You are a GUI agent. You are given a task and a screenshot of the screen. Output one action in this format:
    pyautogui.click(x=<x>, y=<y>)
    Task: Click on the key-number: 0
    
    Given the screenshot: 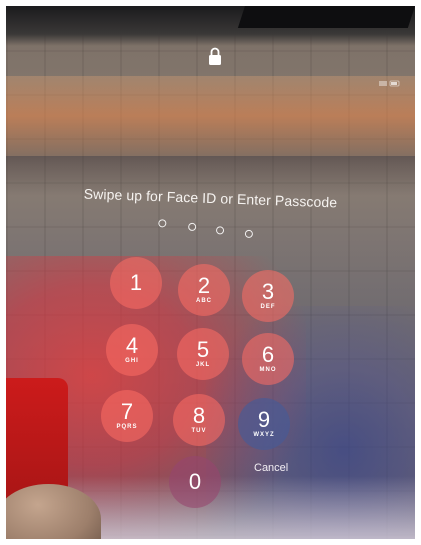 What is the action you would take?
    pyautogui.click(x=195, y=481)
    